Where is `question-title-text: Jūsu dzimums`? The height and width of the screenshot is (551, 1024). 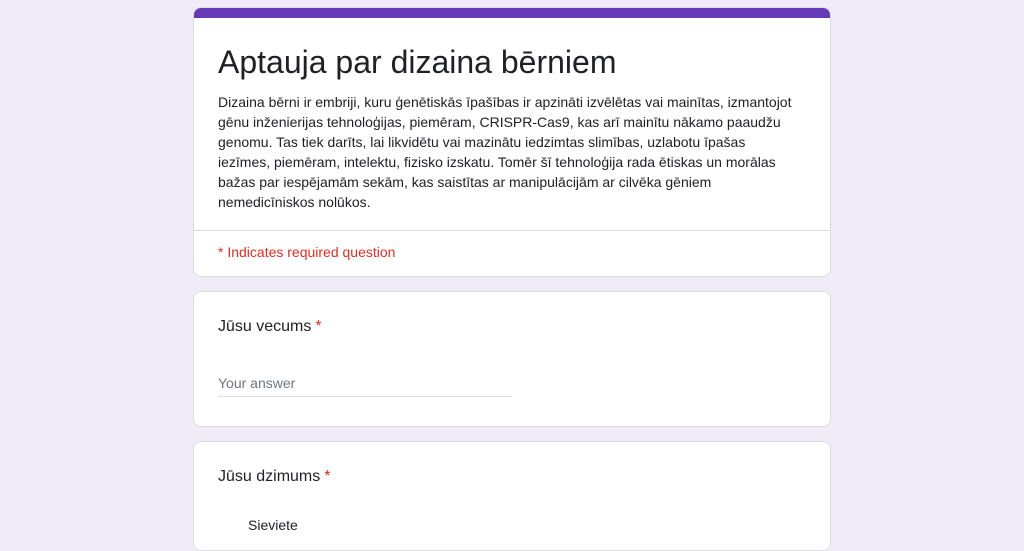
question-title-text: Jūsu dzimums is located at coordinates (269, 476).